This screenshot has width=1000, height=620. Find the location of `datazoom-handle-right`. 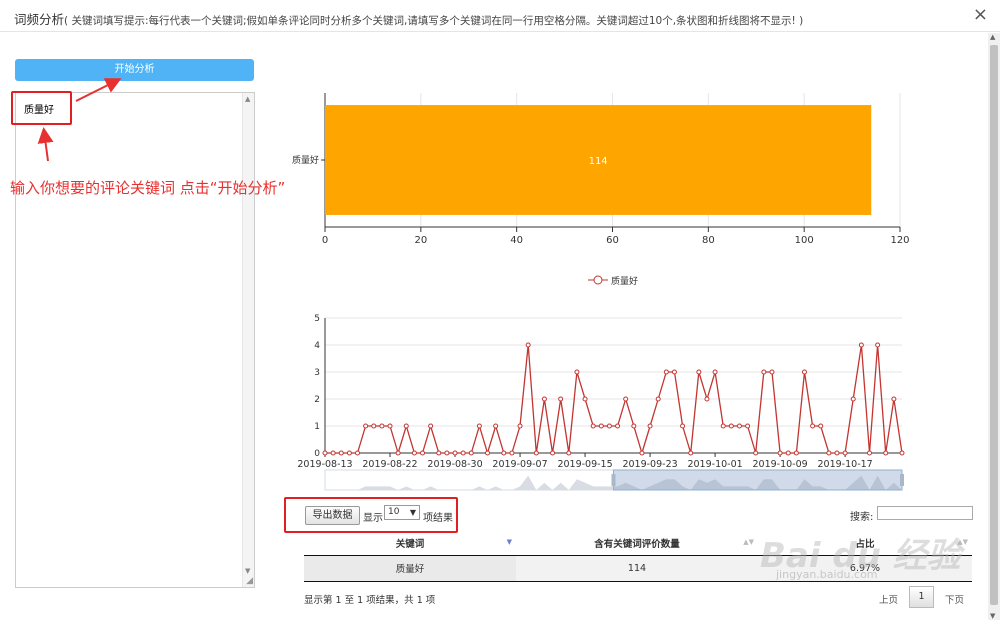

datazoom-handle-right is located at coordinates (902, 480).